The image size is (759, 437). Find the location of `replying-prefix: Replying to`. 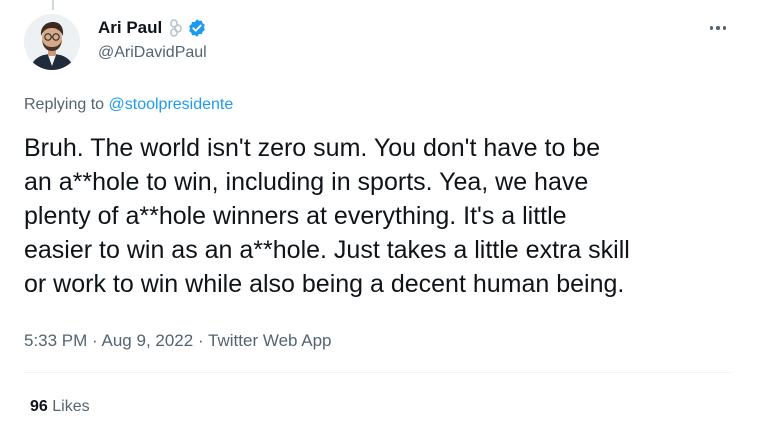

replying-prefix: Replying to is located at coordinates (64, 104).